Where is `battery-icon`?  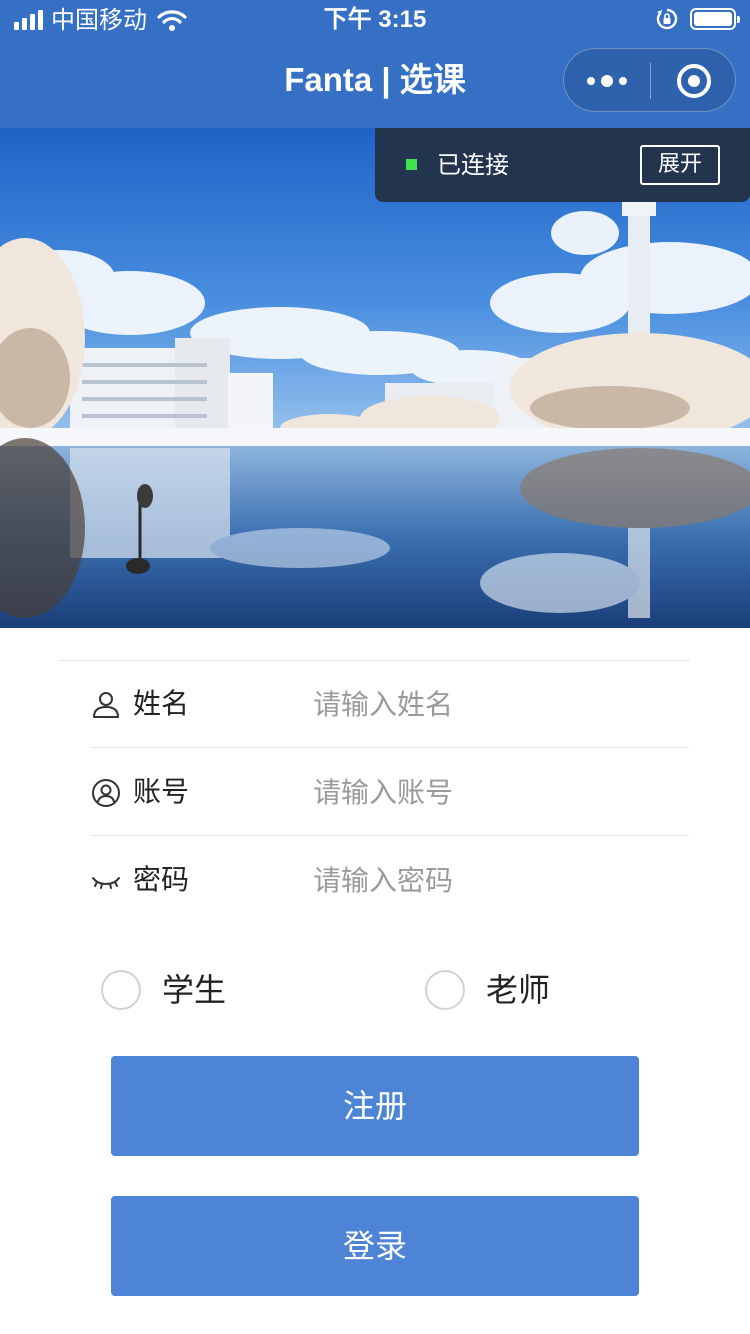
battery-icon is located at coordinates (715, 19).